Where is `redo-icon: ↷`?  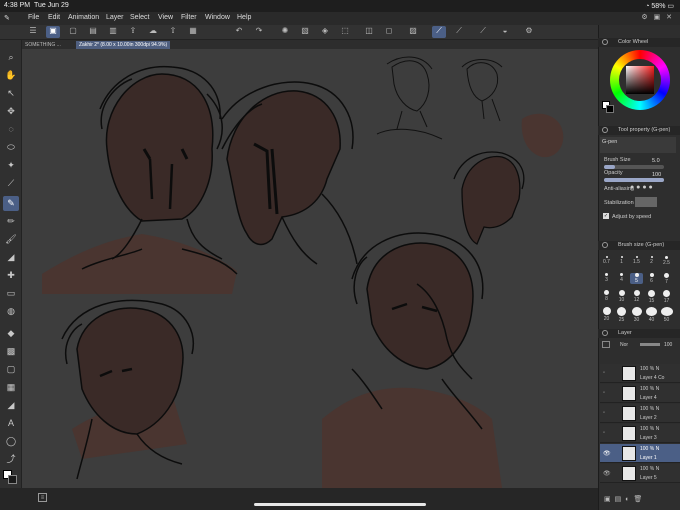
redo-icon: ↷ is located at coordinates (259, 32).